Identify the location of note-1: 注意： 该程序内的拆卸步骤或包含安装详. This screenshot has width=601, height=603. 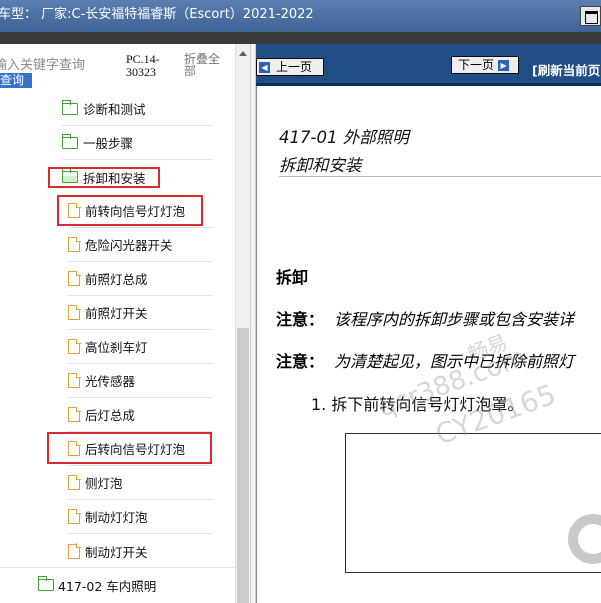
(425, 318).